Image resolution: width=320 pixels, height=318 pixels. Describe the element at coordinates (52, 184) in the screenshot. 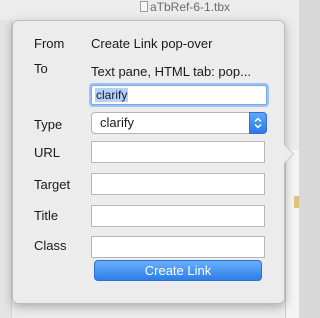

I see `target-label: Target` at that location.